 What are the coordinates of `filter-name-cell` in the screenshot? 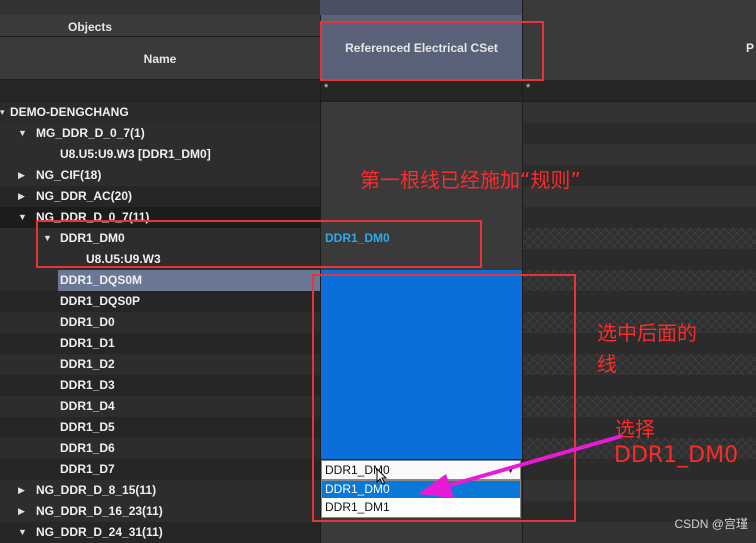 It's located at (160, 90).